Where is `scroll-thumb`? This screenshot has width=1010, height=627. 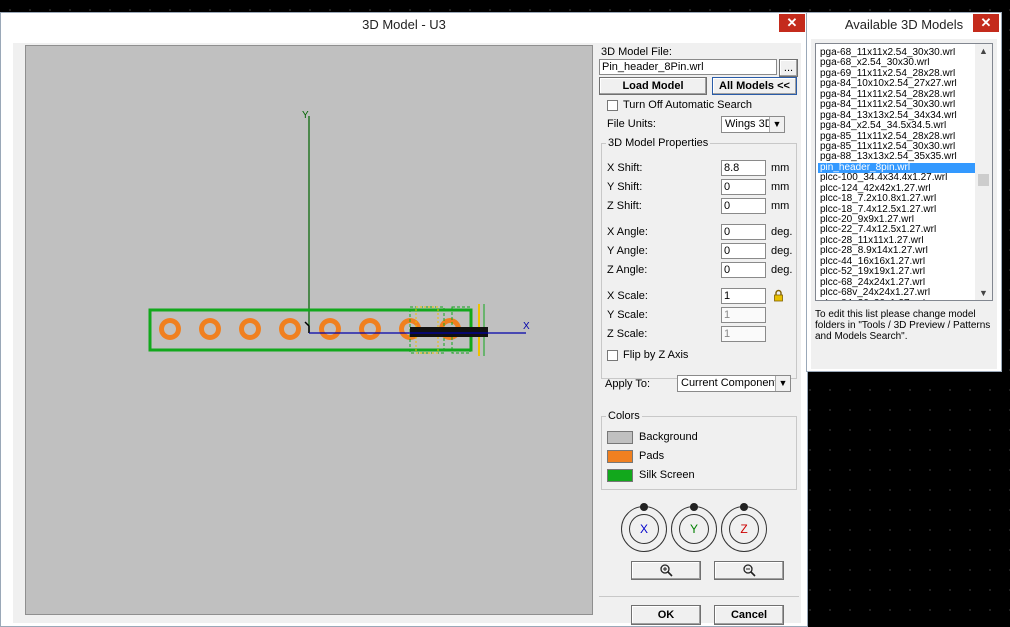
scroll-thumb is located at coordinates (983, 180).